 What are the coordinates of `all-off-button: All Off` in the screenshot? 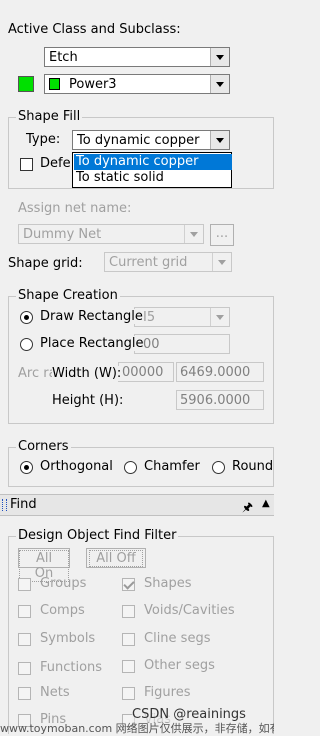 It's located at (116, 558).